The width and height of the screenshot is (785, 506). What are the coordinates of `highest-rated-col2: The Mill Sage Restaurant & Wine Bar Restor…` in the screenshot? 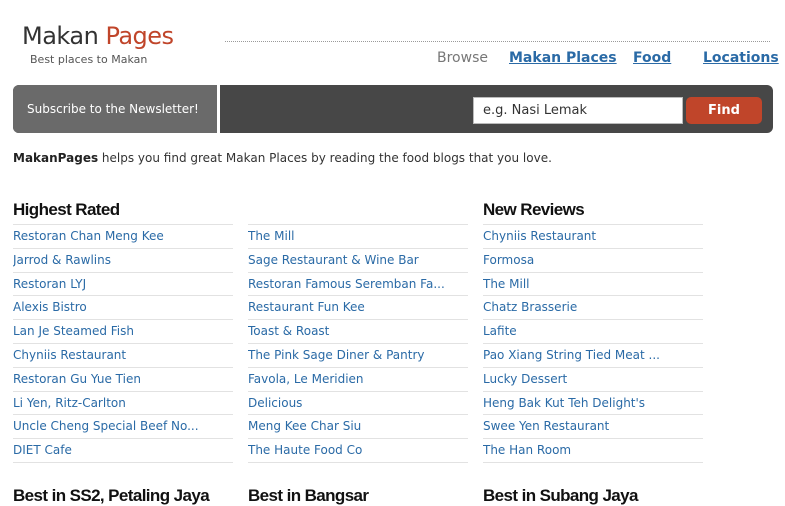 It's located at (358, 331).